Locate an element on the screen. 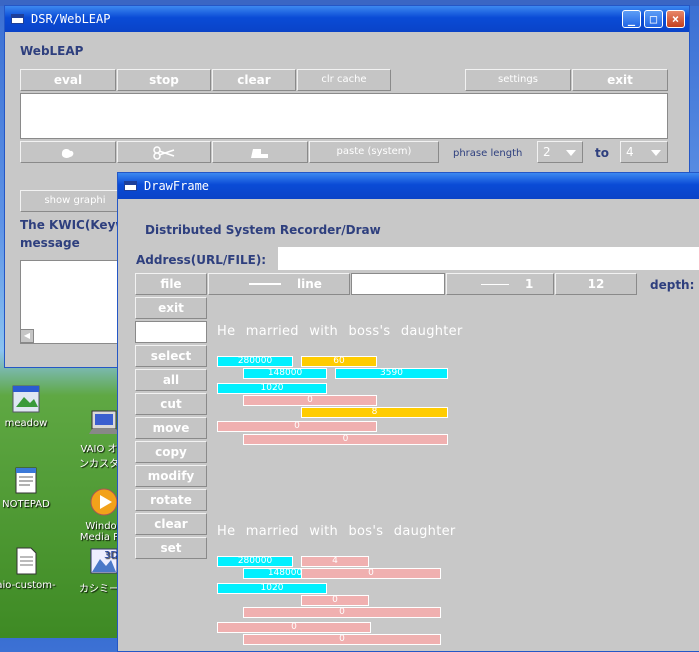  tool-modify-button: modify is located at coordinates (171, 476).